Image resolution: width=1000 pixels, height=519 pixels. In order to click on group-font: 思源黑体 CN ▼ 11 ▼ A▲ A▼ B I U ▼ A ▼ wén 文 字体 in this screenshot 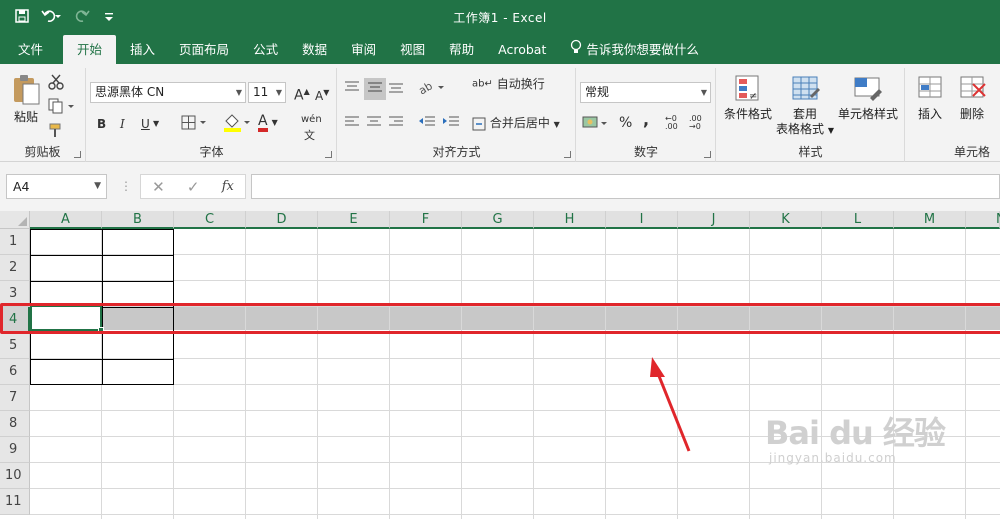, I will do `click(212, 115)`.